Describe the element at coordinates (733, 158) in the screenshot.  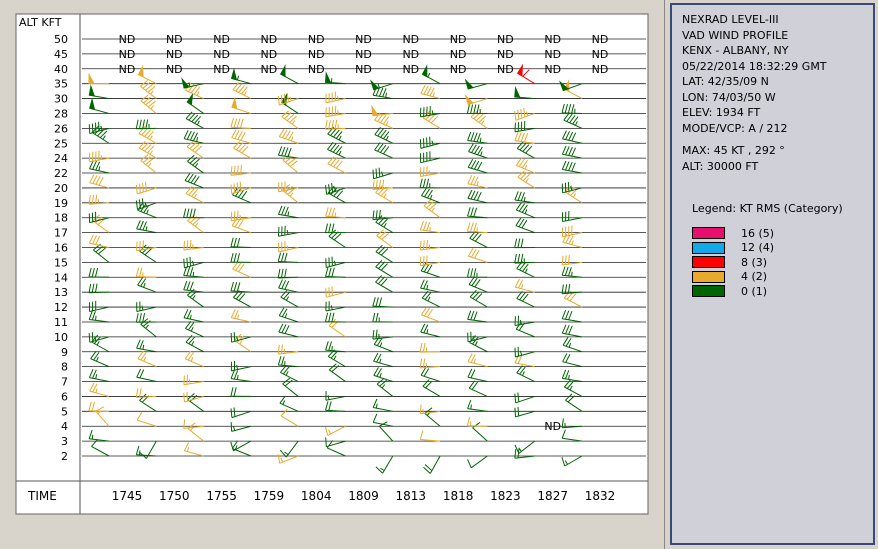
I see `max-wind-info: MAX: 45 KT , 292 ° ALT: 30000 FT` at that location.